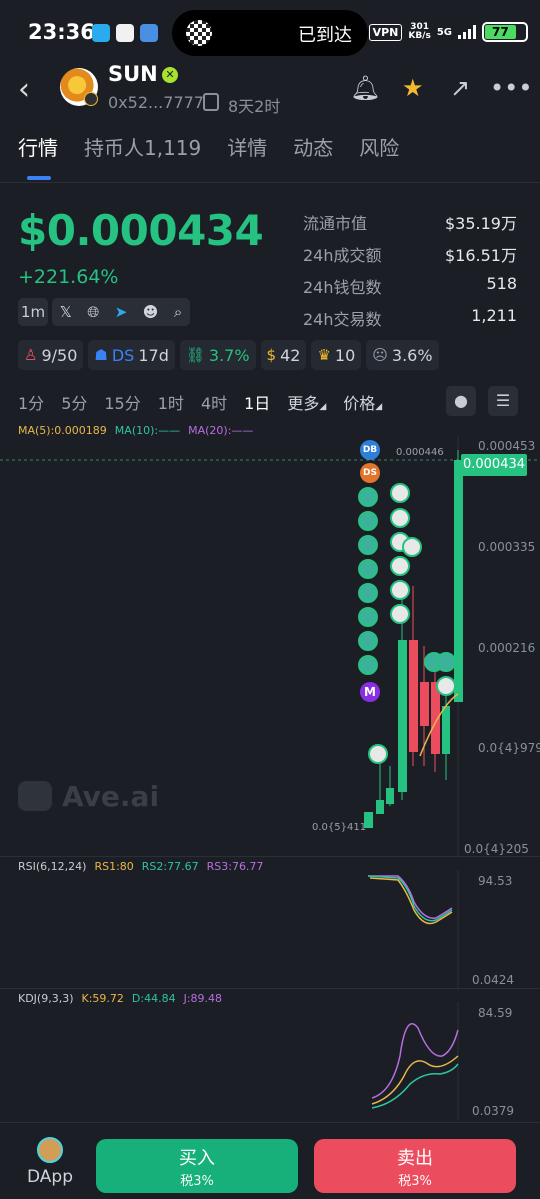  Describe the element at coordinates (402, 355) in the screenshot. I see `metric-chip: ☹ 3.6%` at that location.